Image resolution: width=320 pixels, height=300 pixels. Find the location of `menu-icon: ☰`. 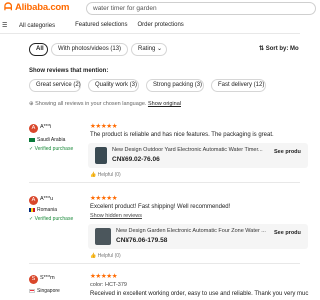

menu-icon: ☰ is located at coordinates (6, 26).